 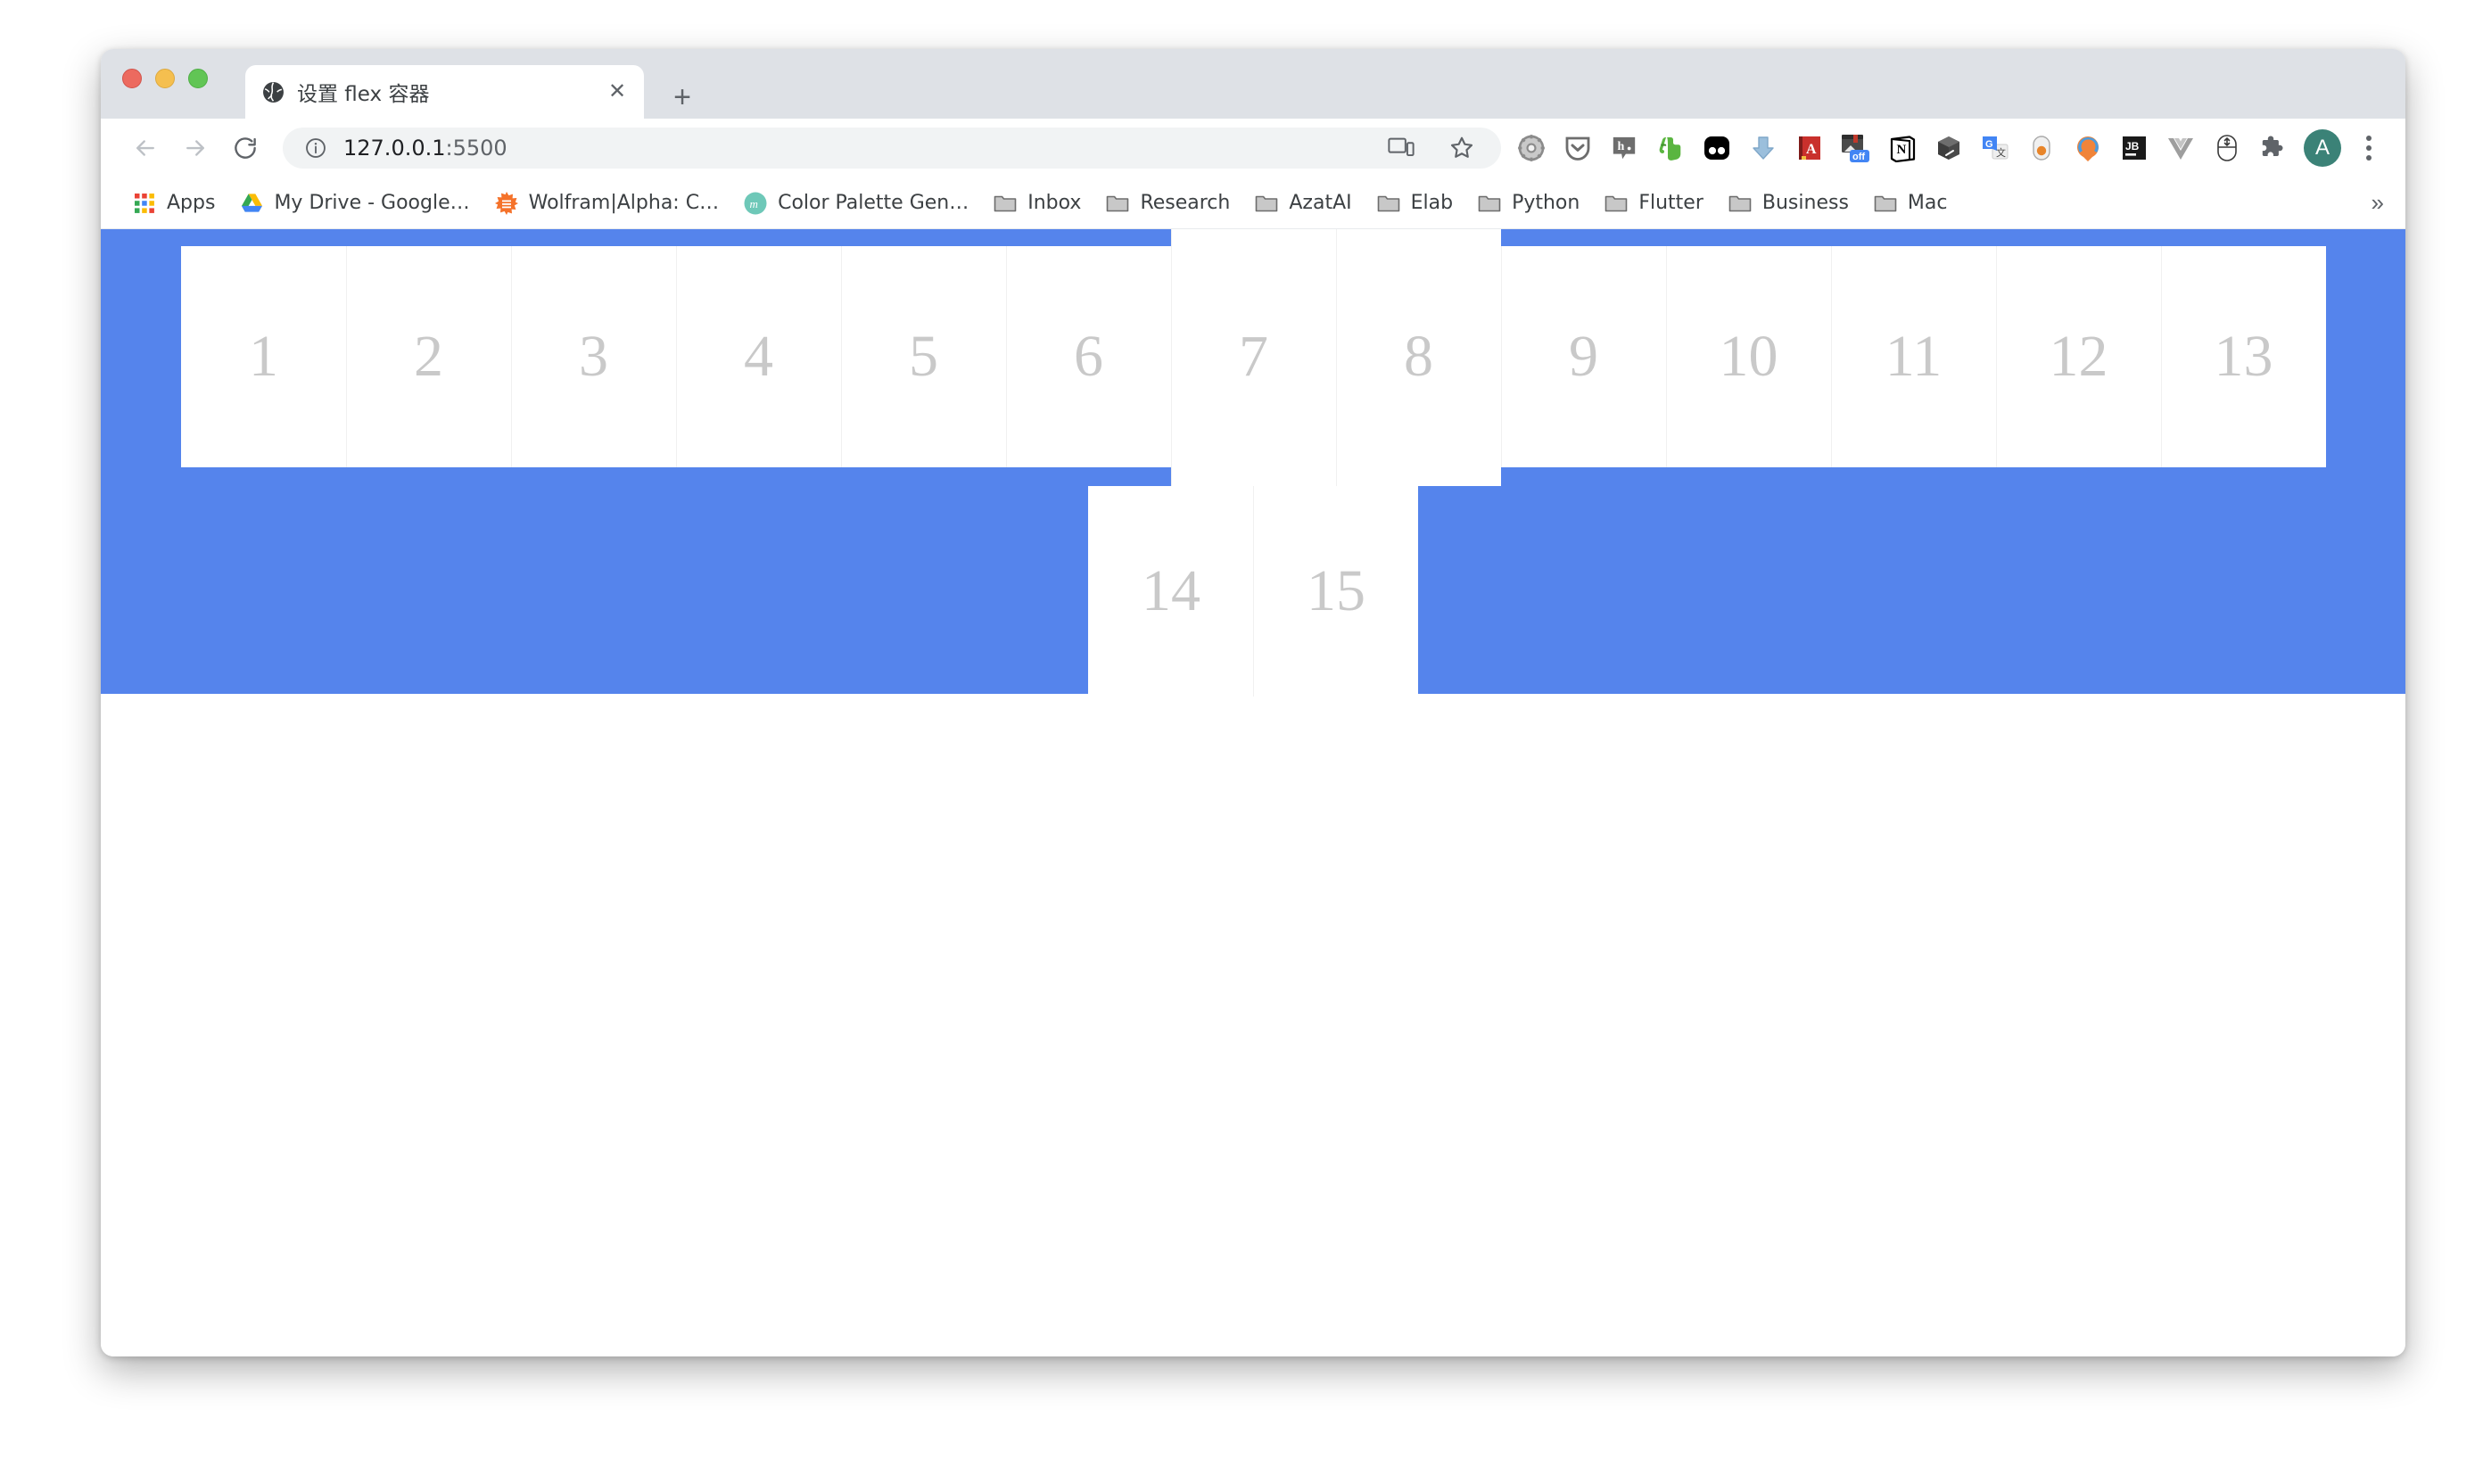 I want to click on bookmark-folder-mac: Mac, so click(x=1910, y=203).